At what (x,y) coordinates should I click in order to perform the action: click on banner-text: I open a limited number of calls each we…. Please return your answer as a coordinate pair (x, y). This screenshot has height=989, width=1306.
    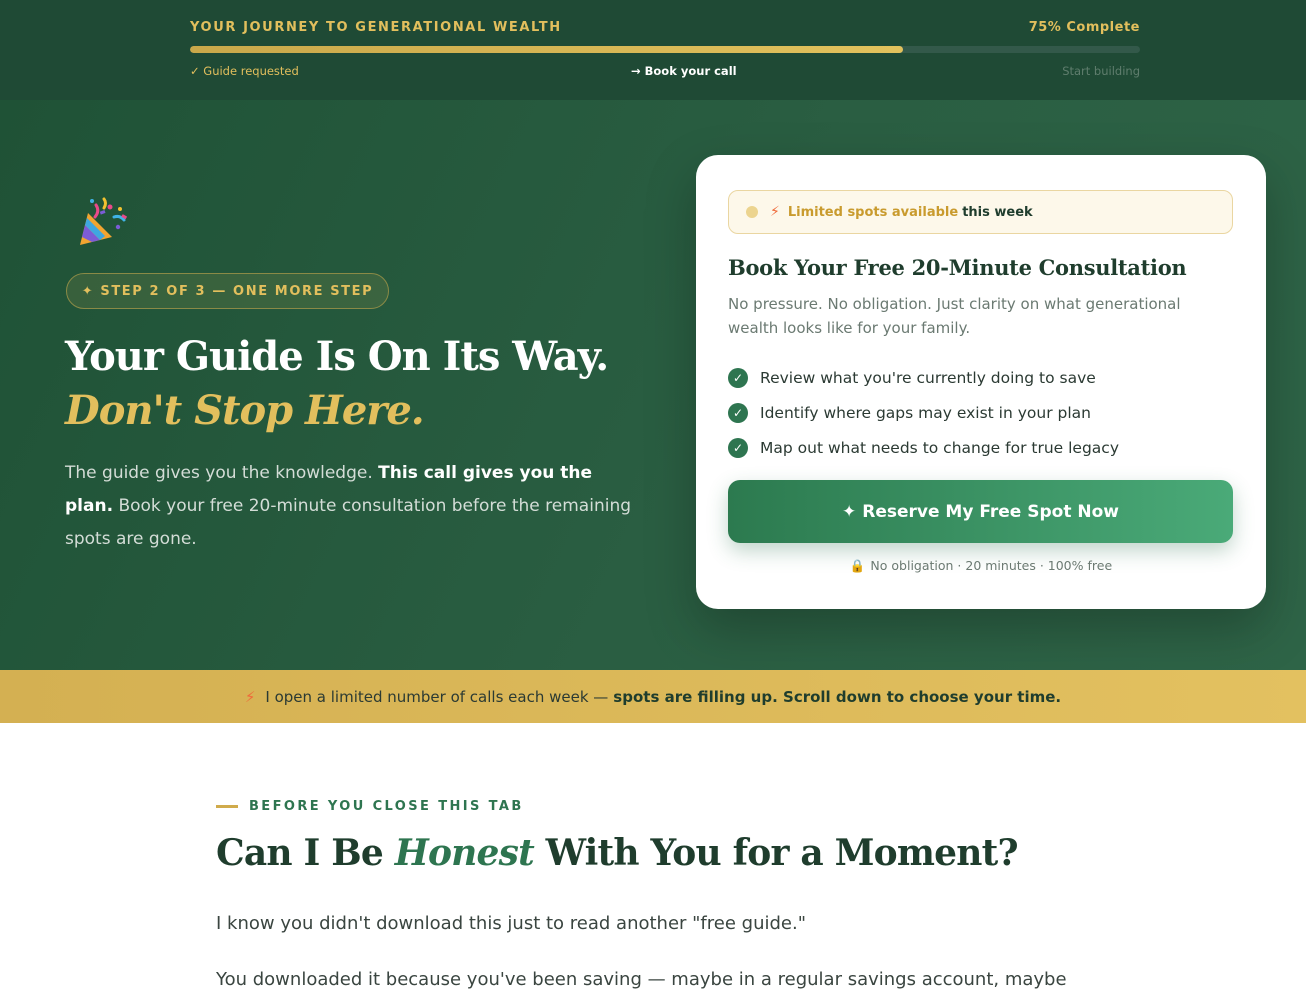
    Looking at the image, I should click on (437, 696).